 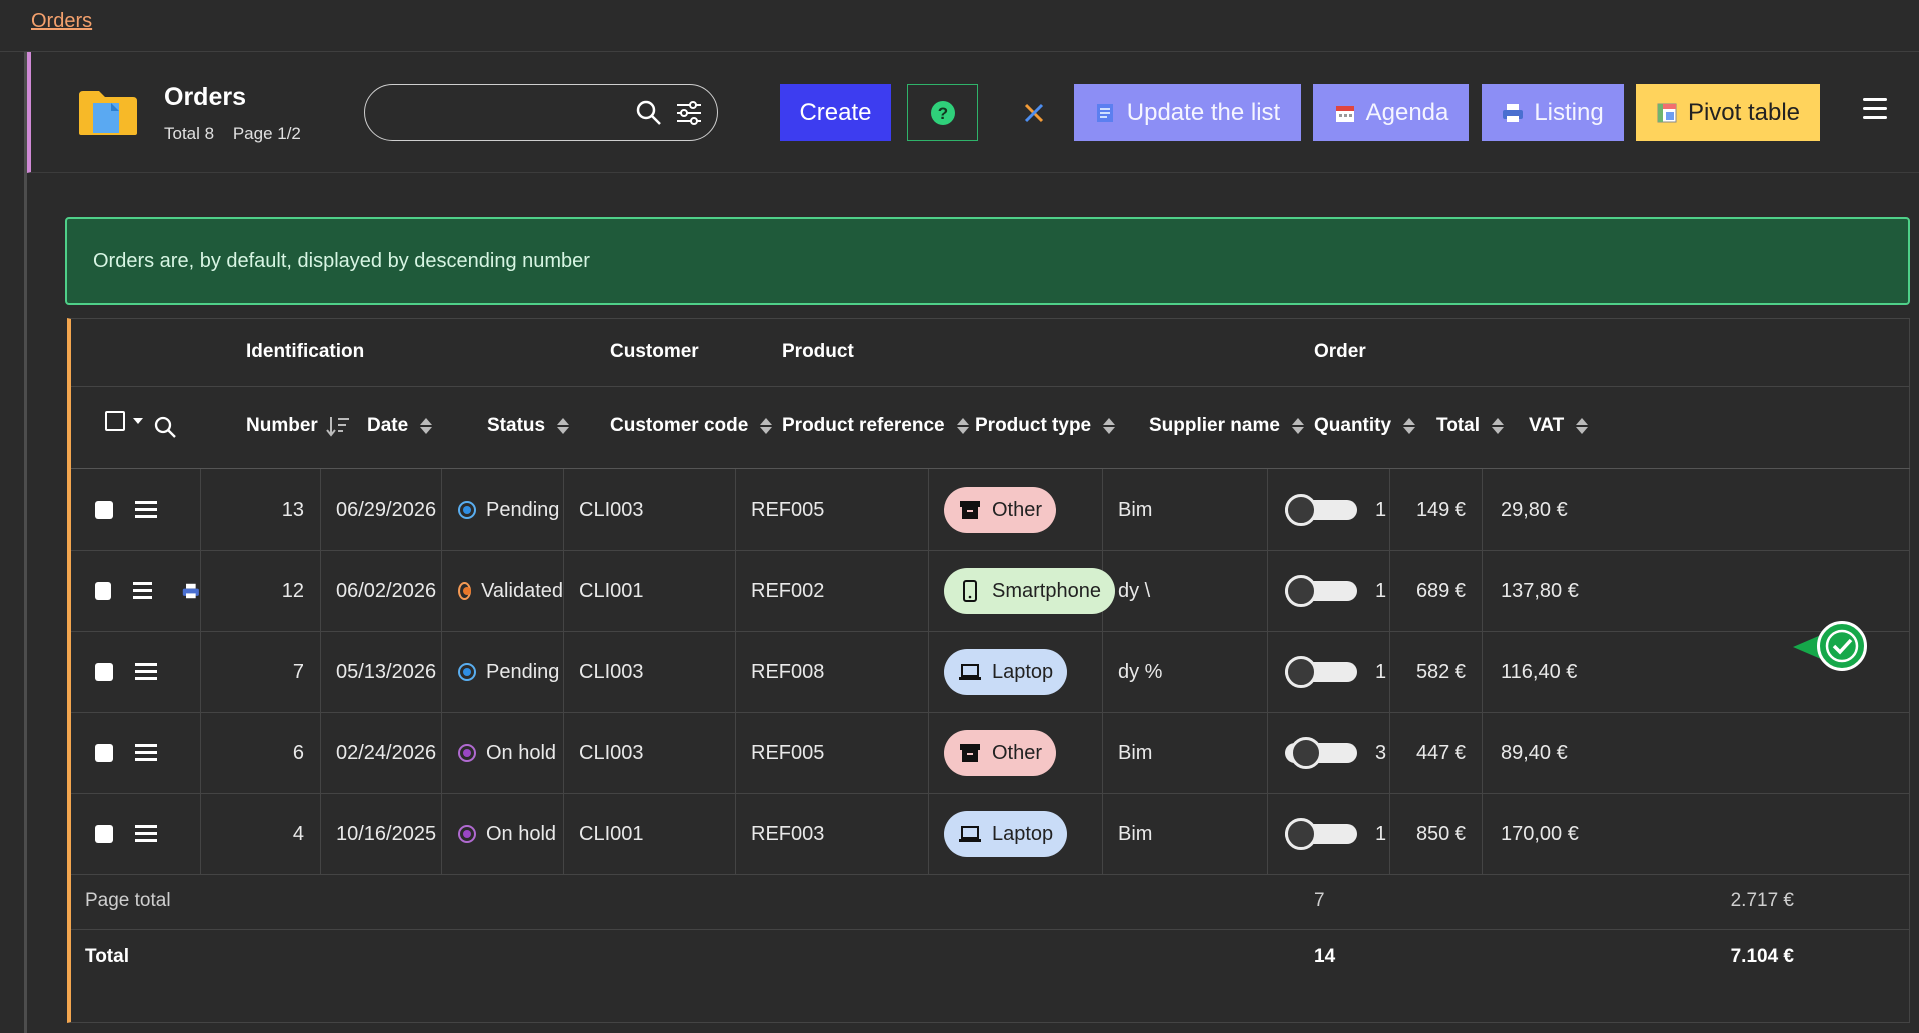 What do you see at coordinates (1203, 112) in the screenshot?
I see `update-list-label: Update the list` at bounding box center [1203, 112].